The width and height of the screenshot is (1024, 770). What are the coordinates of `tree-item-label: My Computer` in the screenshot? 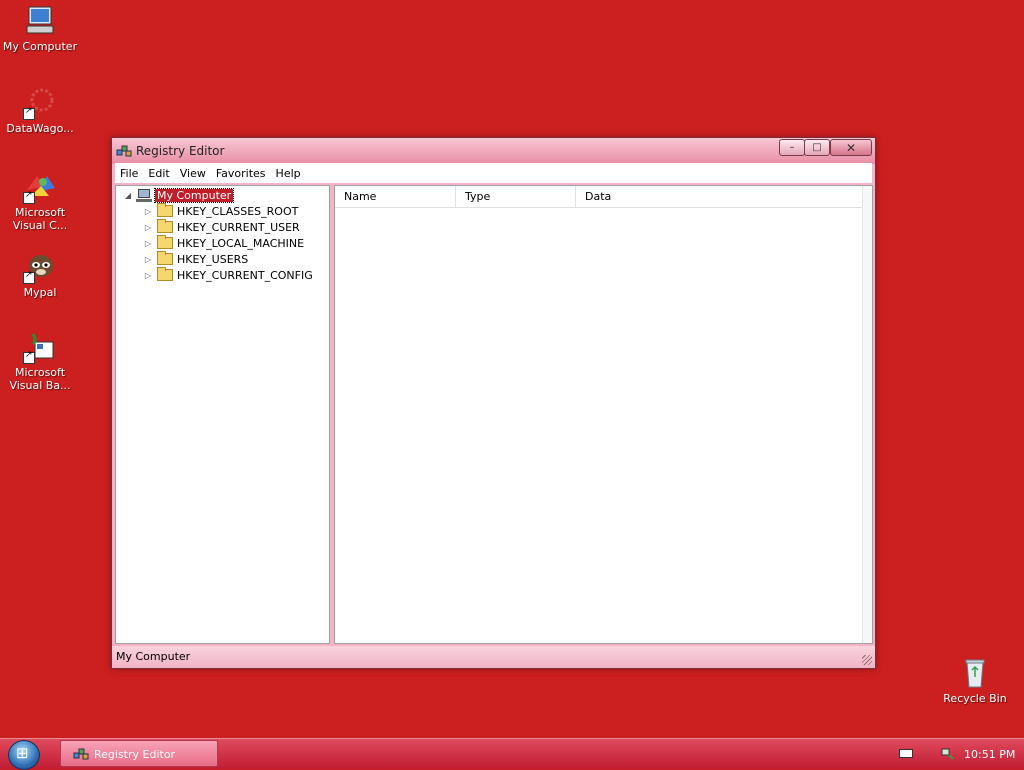 It's located at (194, 195).